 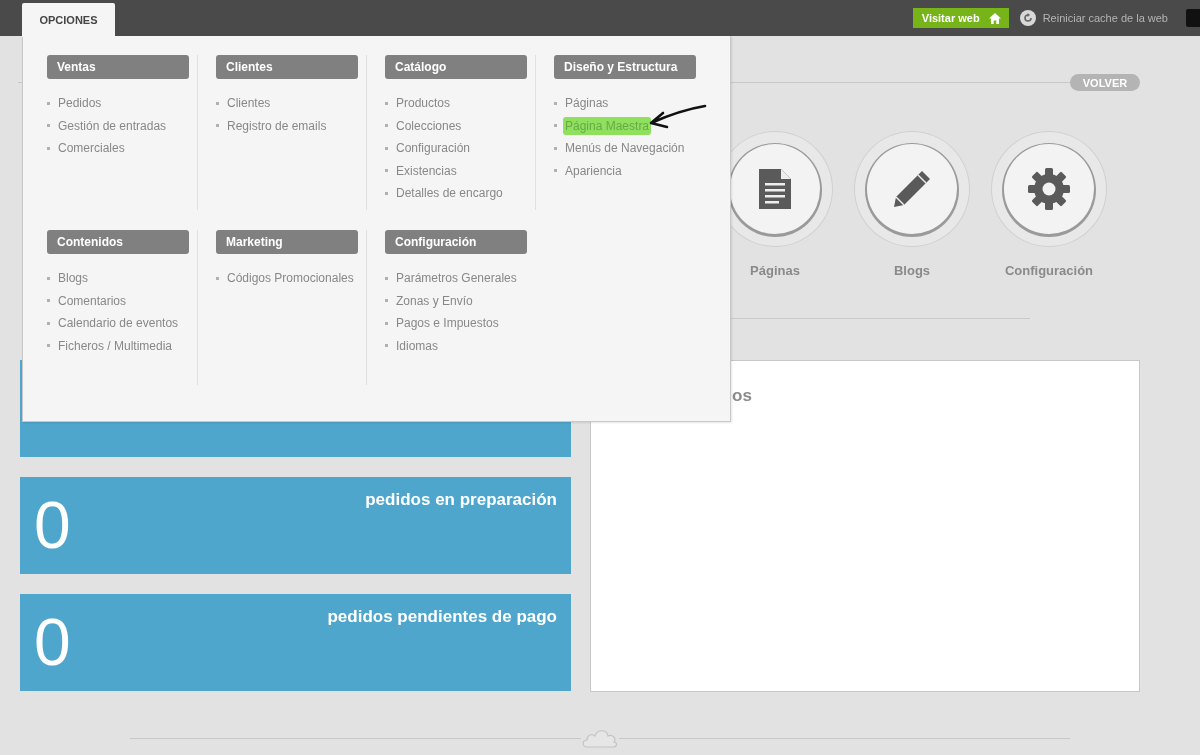 What do you see at coordinates (593, 170) in the screenshot?
I see `menu-item: Apariencia` at bounding box center [593, 170].